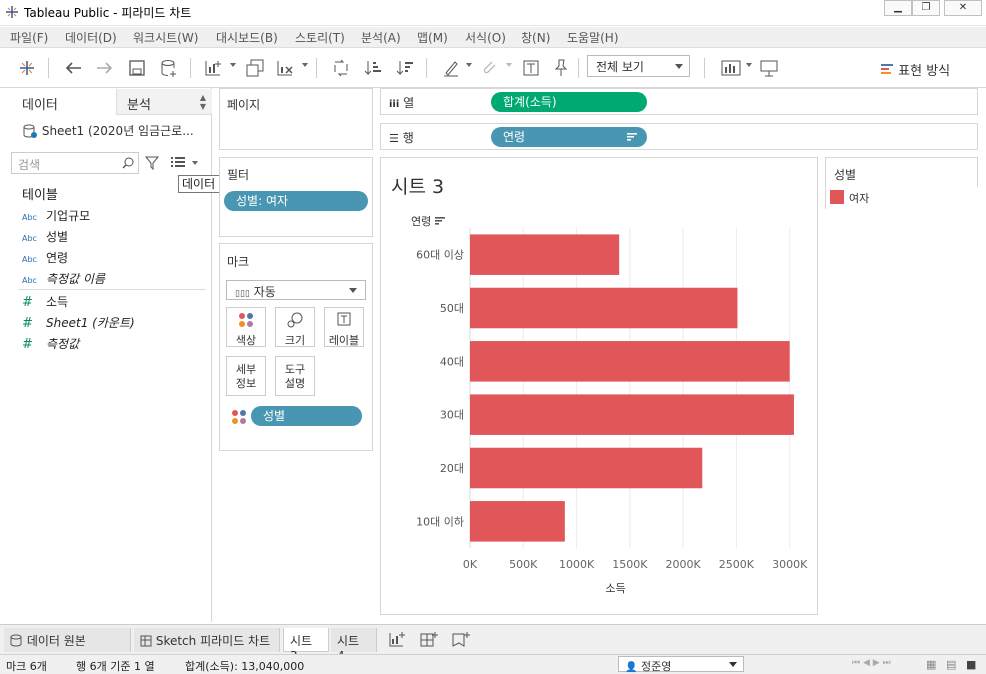 The height and width of the screenshot is (674, 986). Describe the element at coordinates (926, 8) in the screenshot. I see `maximize-button: ❐` at that location.